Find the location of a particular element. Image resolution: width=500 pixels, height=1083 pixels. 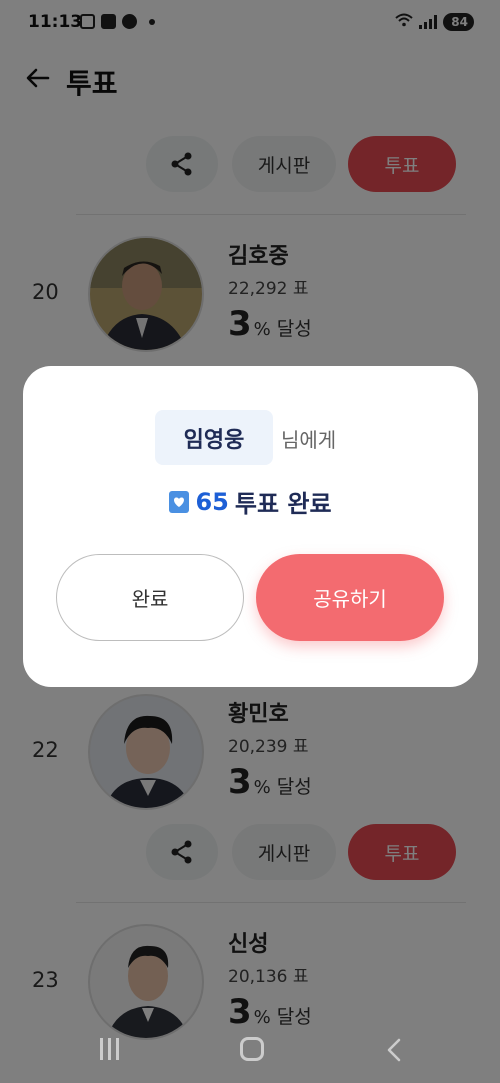

system-nav-bar is located at coordinates (250, 1051).